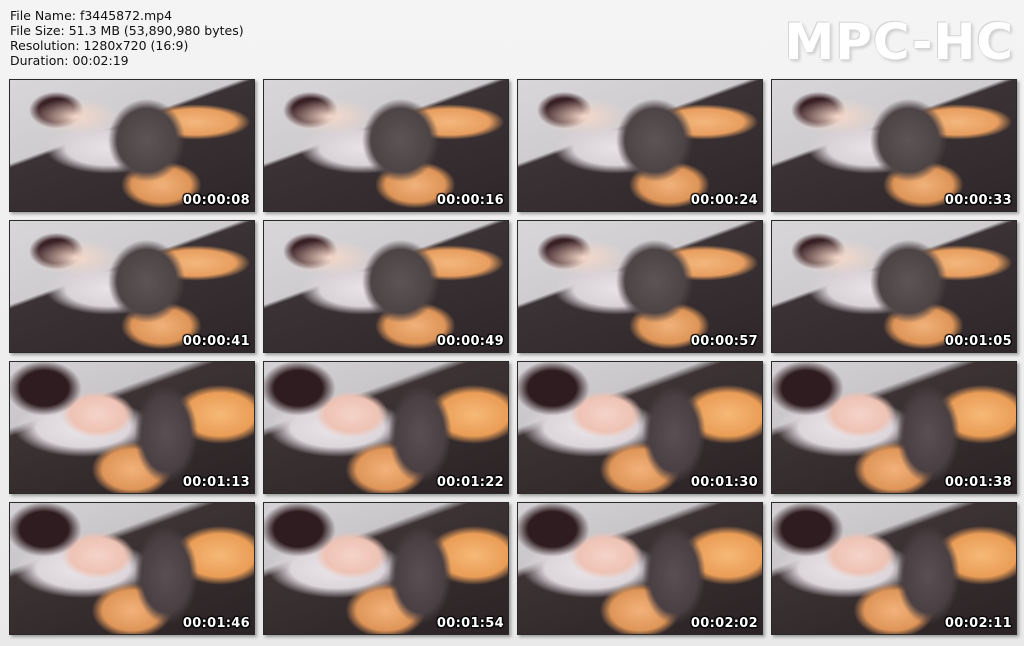 This screenshot has height=646, width=1024. What do you see at coordinates (978, 482) in the screenshot?
I see `timestamp-label: 00:01:38` at bounding box center [978, 482].